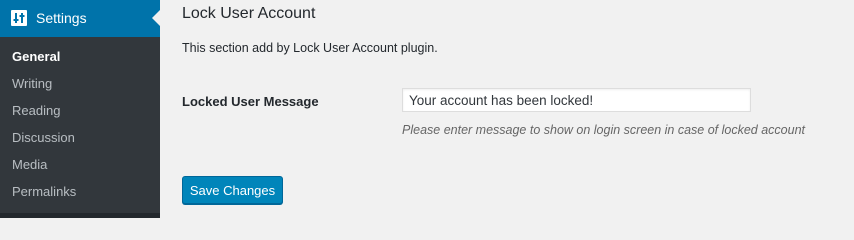 The height and width of the screenshot is (240, 854). What do you see at coordinates (80, 191) in the screenshot?
I see `submenu-item-permalinks: Permalinks` at bounding box center [80, 191].